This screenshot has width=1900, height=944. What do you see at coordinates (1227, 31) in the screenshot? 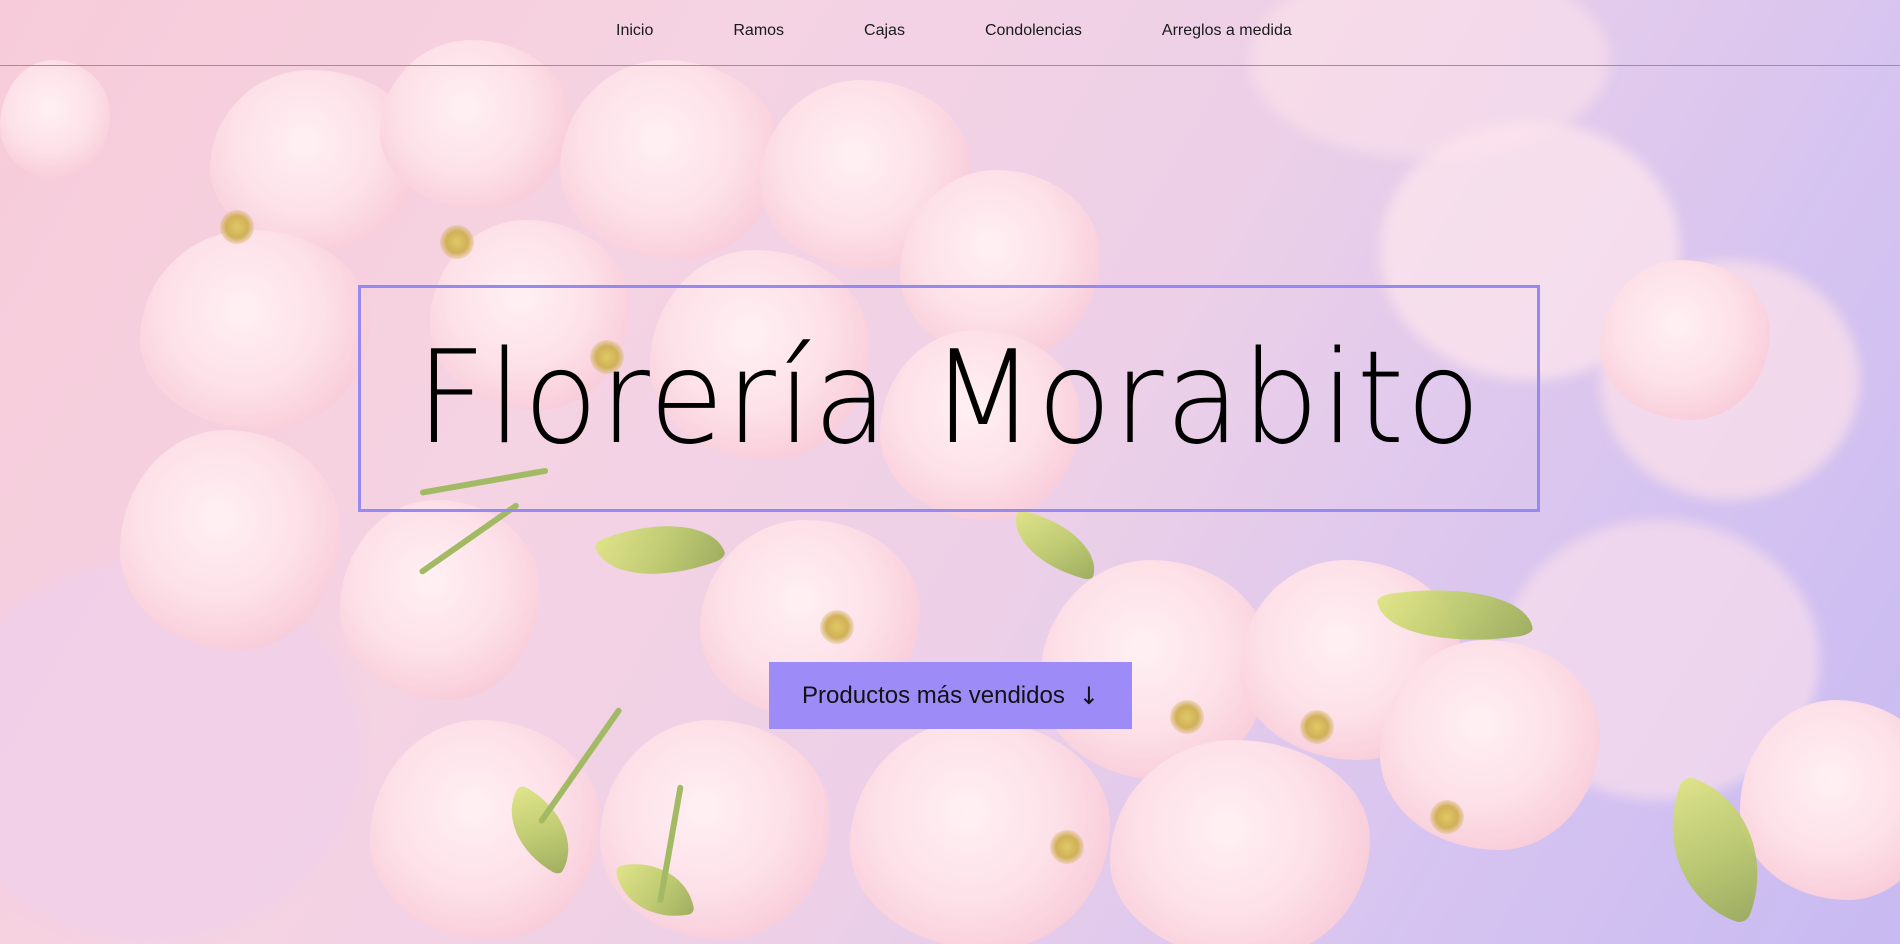
I see `nav-item-arreglos-a-medida: Arreglos a medida` at bounding box center [1227, 31].